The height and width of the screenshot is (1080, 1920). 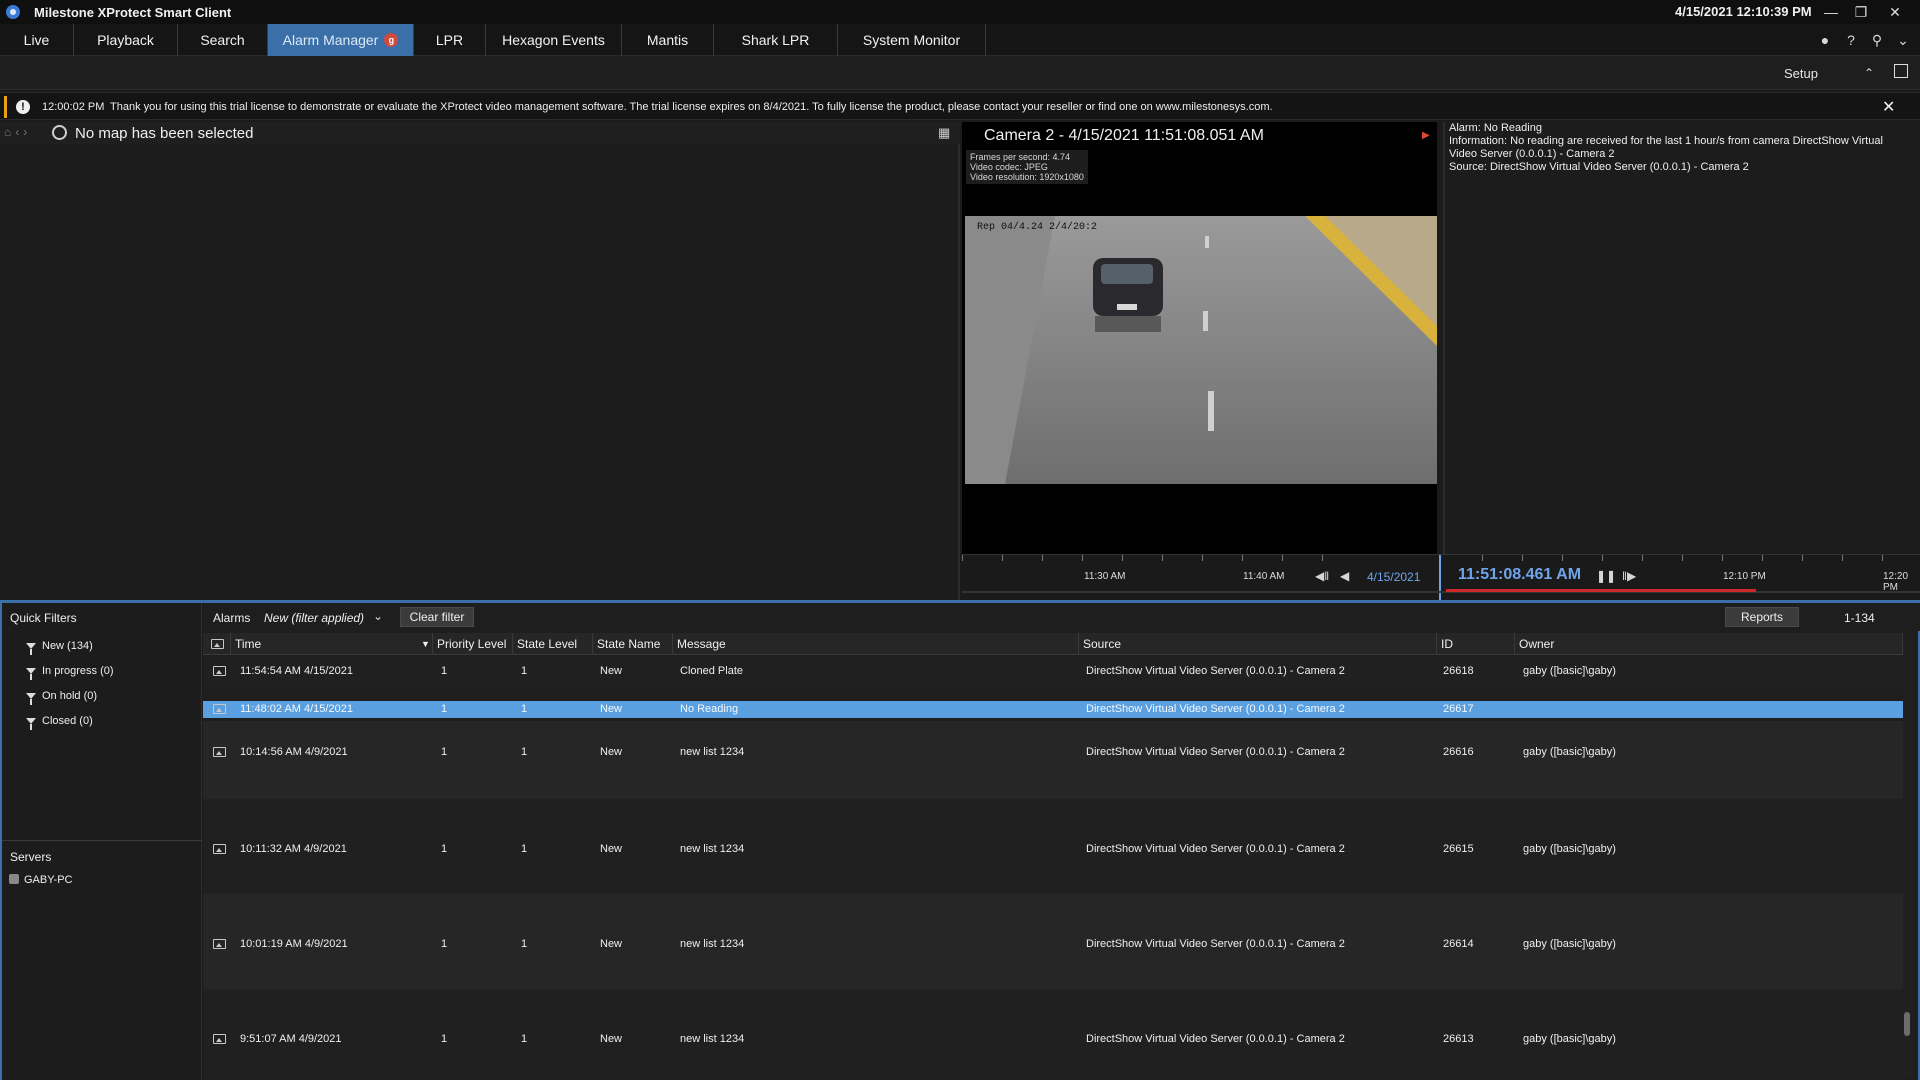 What do you see at coordinates (1537, 644) in the screenshot?
I see `column-label: Owner` at bounding box center [1537, 644].